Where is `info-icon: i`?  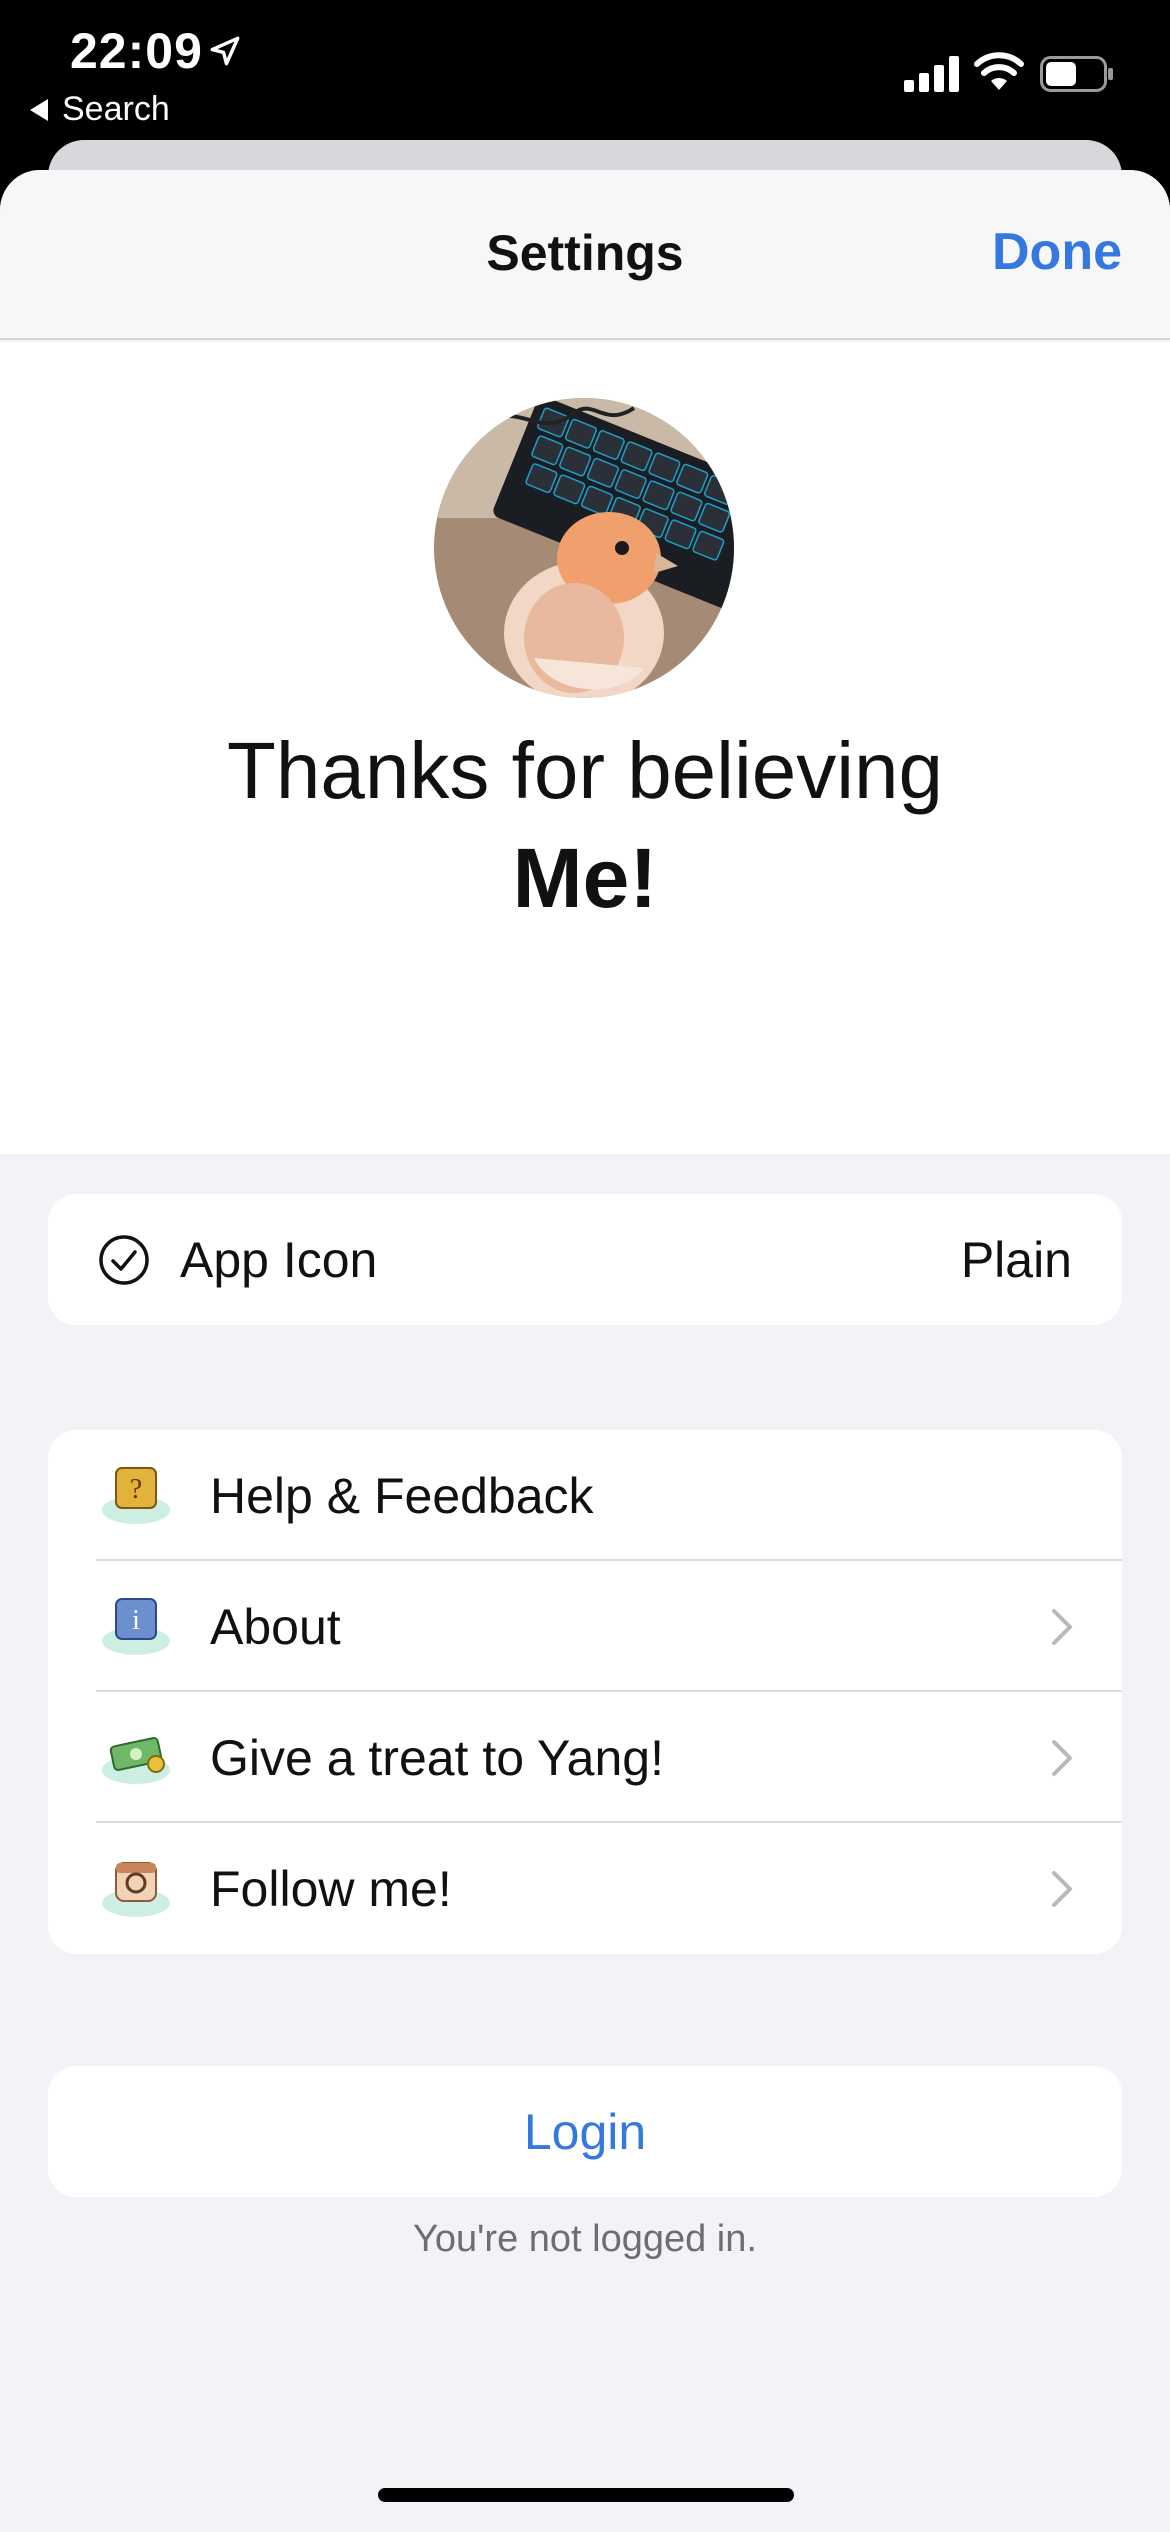 info-icon: i is located at coordinates (136, 1626).